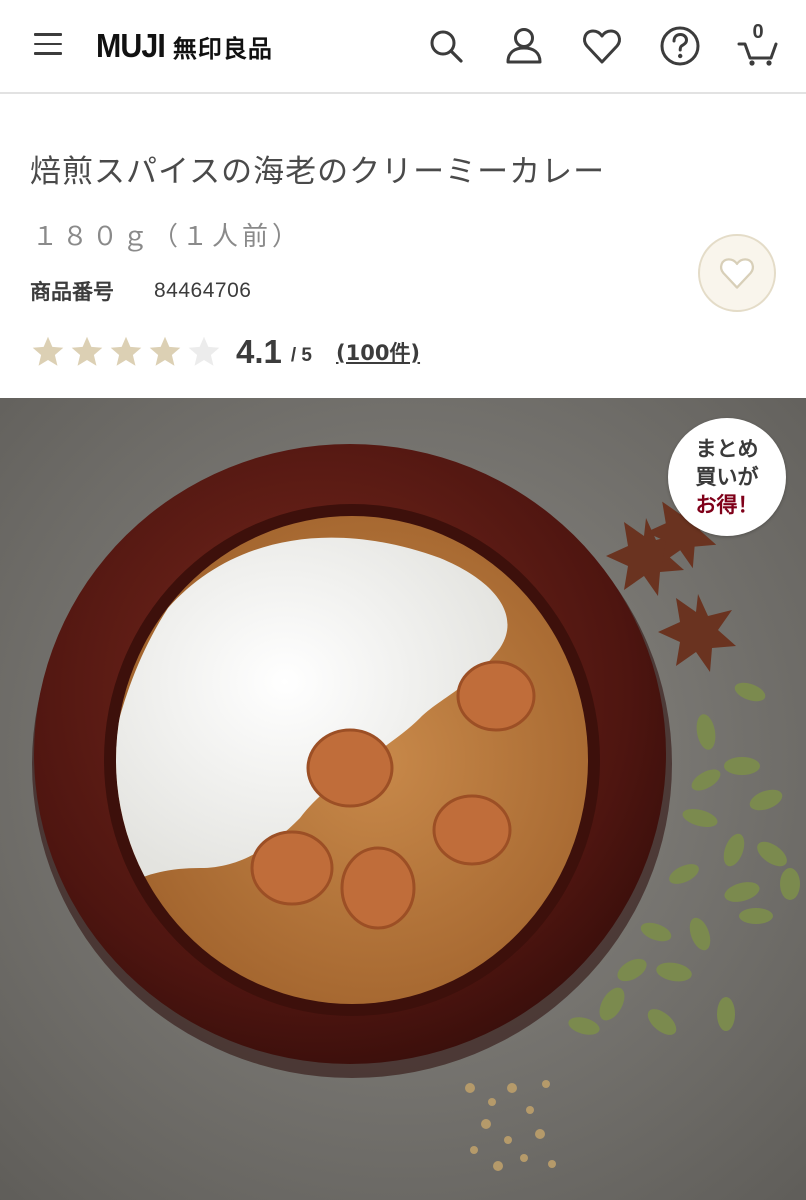 This screenshot has height=1200, width=806. Describe the element at coordinates (727, 505) in the screenshot. I see `promo-line-3: お得！` at that location.